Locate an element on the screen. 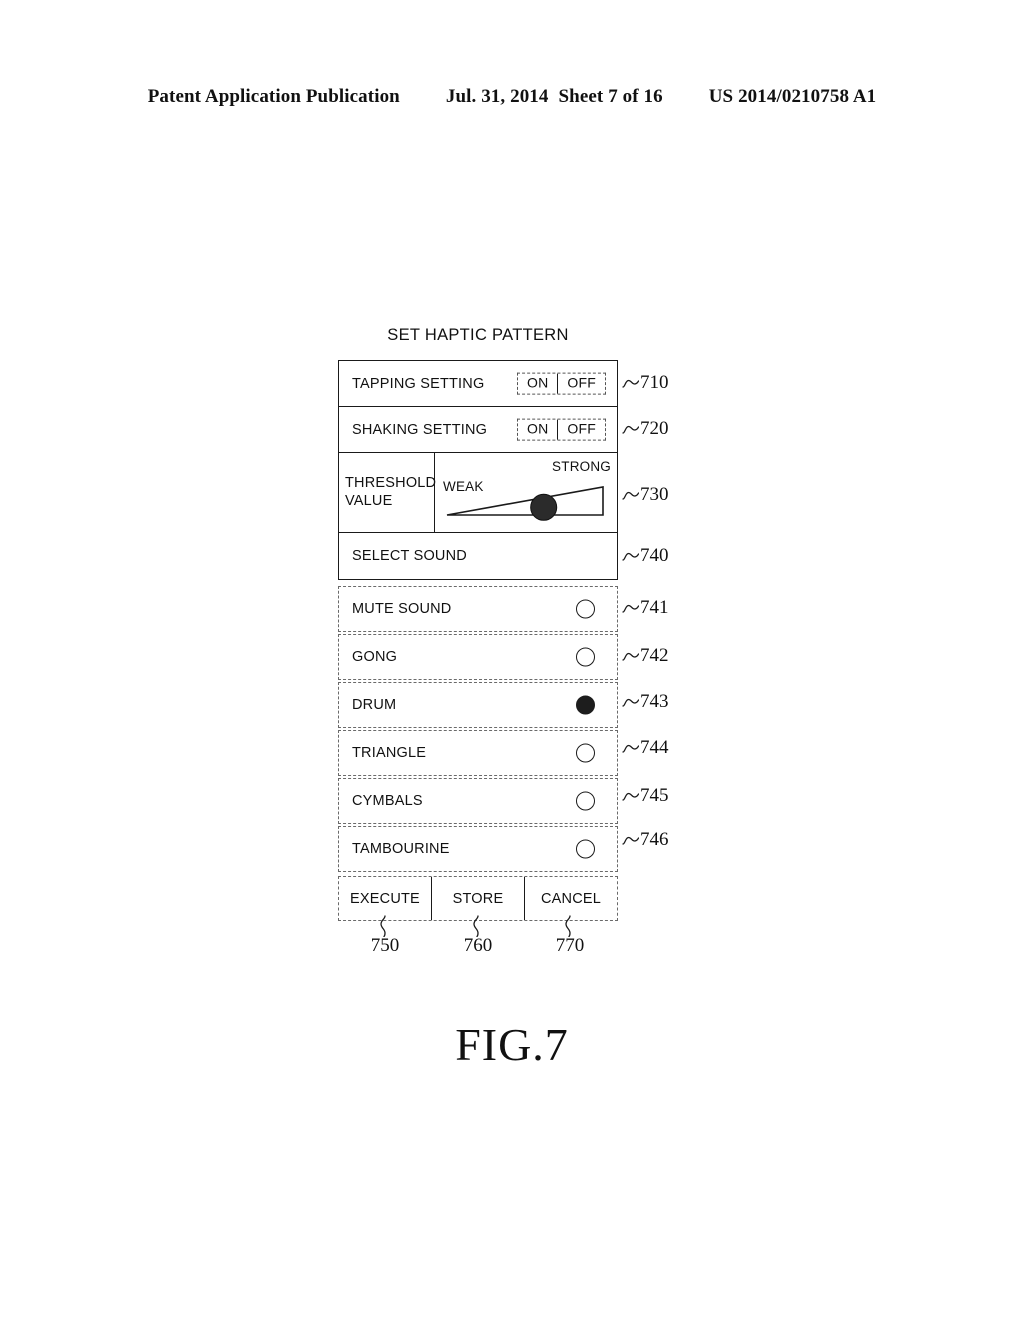 This screenshot has height=1320, width=1024. threshold-slider-thumb is located at coordinates (526, 491).